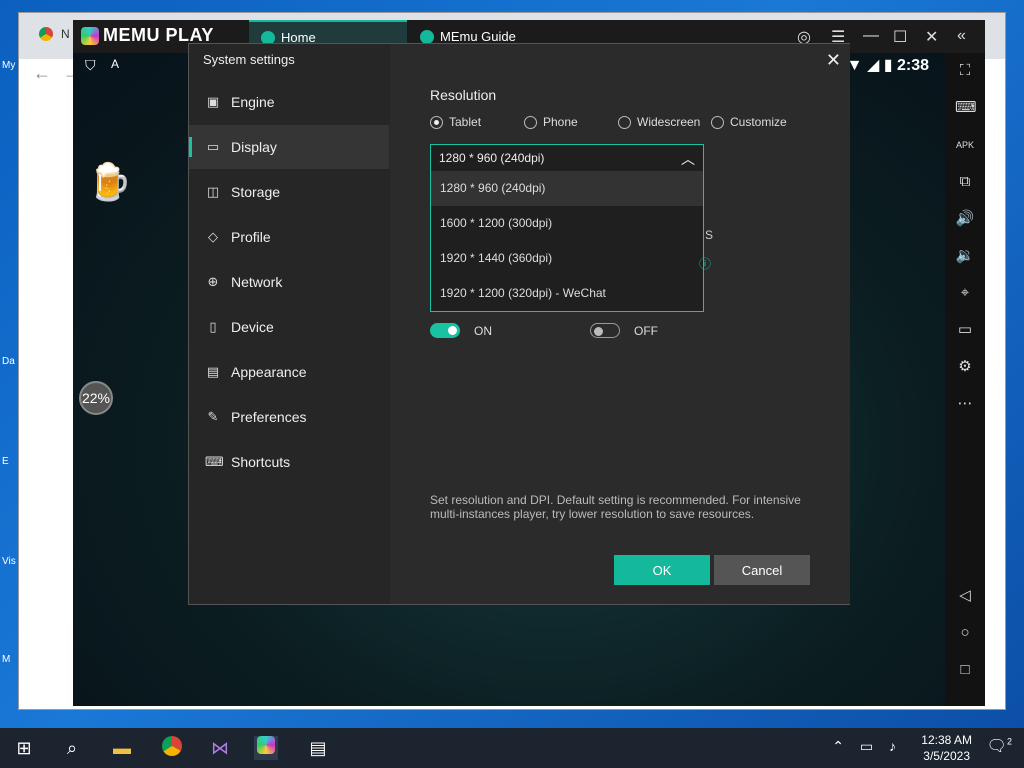  Describe the element at coordinates (567, 223) in the screenshot. I see `dropdown-option: 1600 * 1200 (300dpi)` at that location.